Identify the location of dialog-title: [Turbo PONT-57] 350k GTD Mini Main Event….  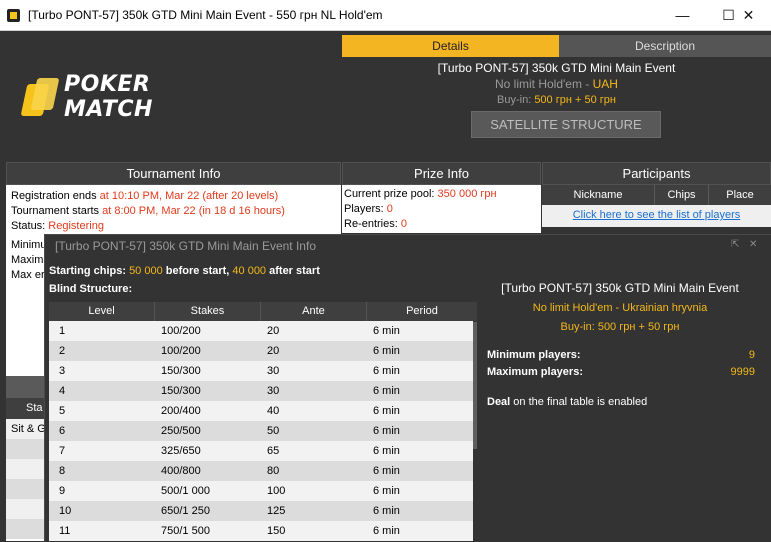
(185, 246).